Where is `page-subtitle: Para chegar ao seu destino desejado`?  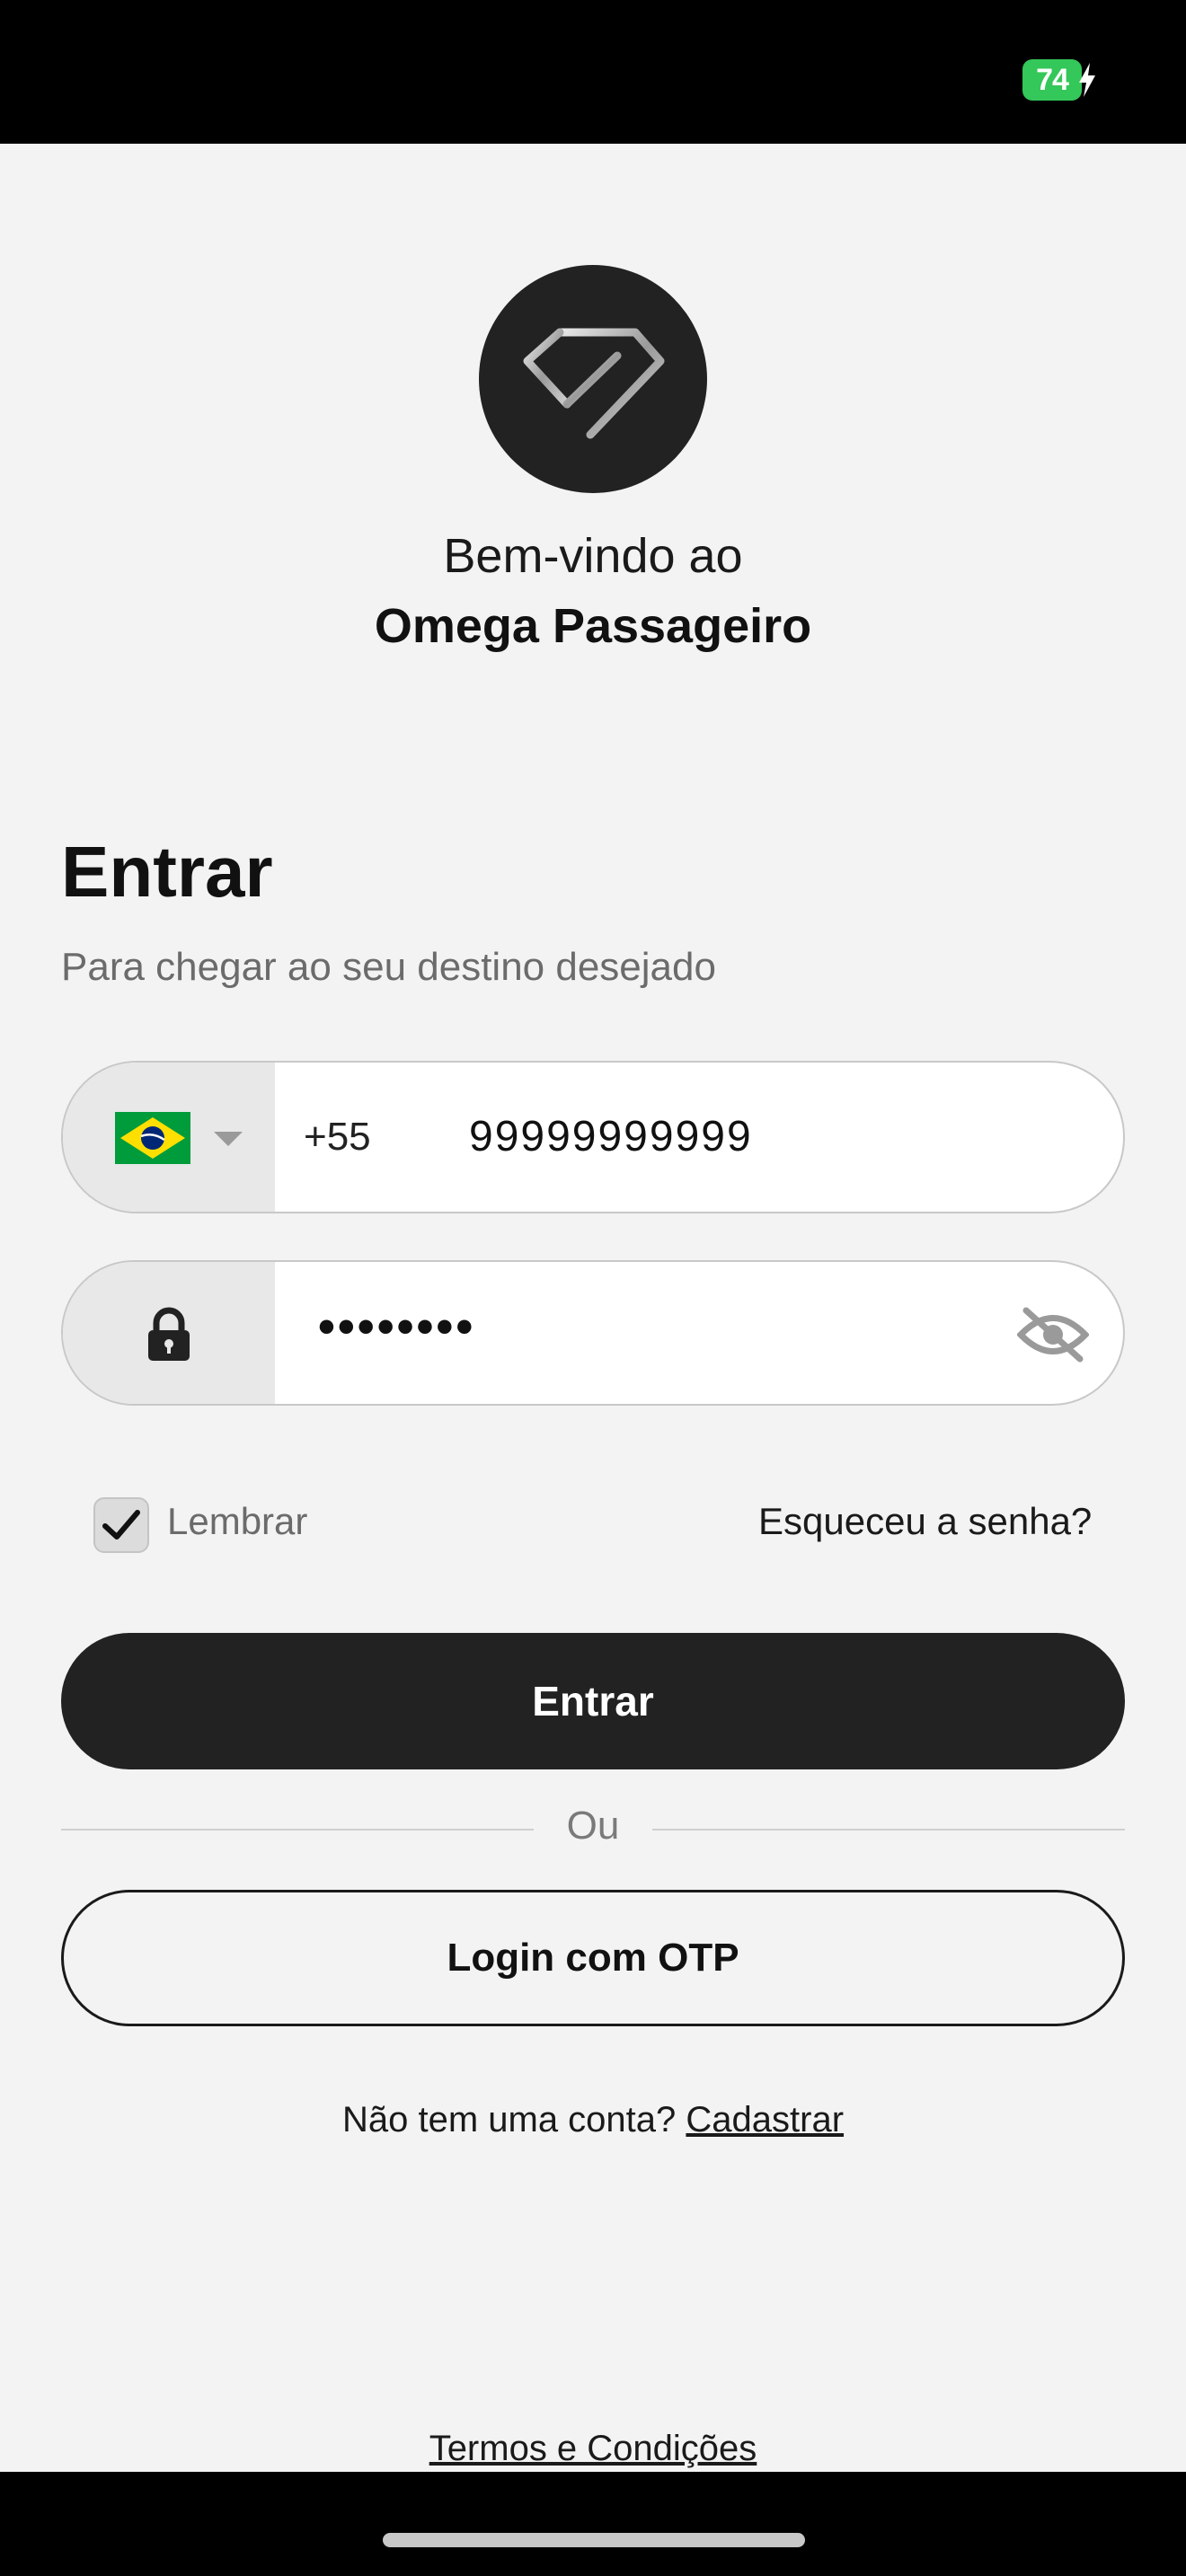
page-subtitle: Para chegar ao seu destino desejado is located at coordinates (388, 967).